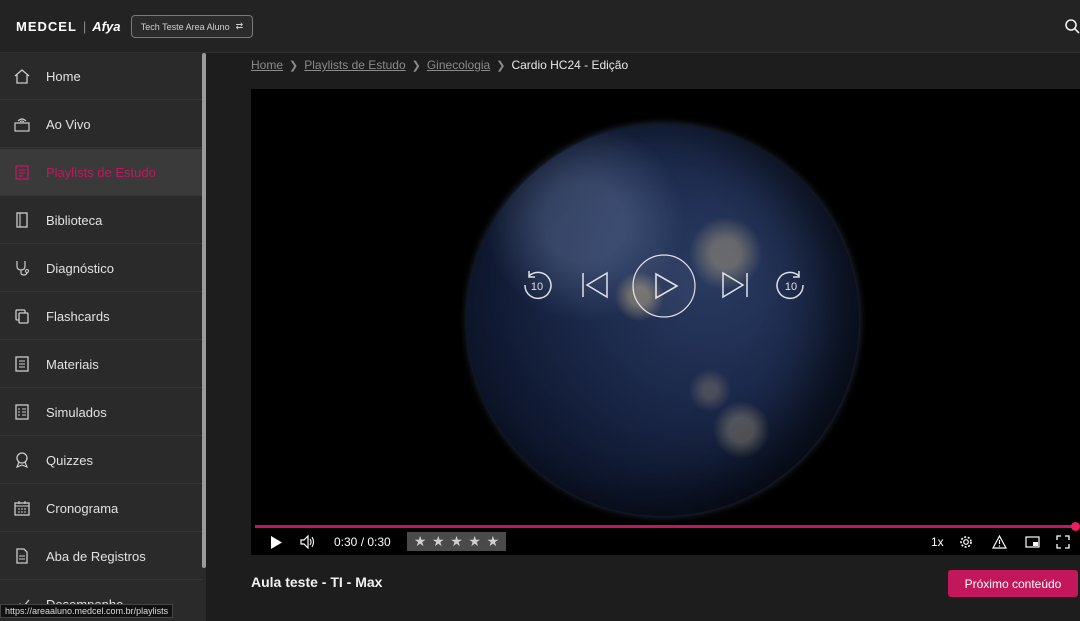 The image size is (1080, 621). I want to click on playlist-icon, so click(22, 172).